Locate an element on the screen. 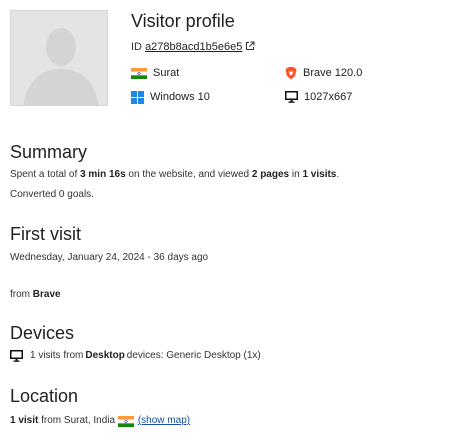 The image size is (450, 443). first-visit-heading: First visit is located at coordinates (45, 234).